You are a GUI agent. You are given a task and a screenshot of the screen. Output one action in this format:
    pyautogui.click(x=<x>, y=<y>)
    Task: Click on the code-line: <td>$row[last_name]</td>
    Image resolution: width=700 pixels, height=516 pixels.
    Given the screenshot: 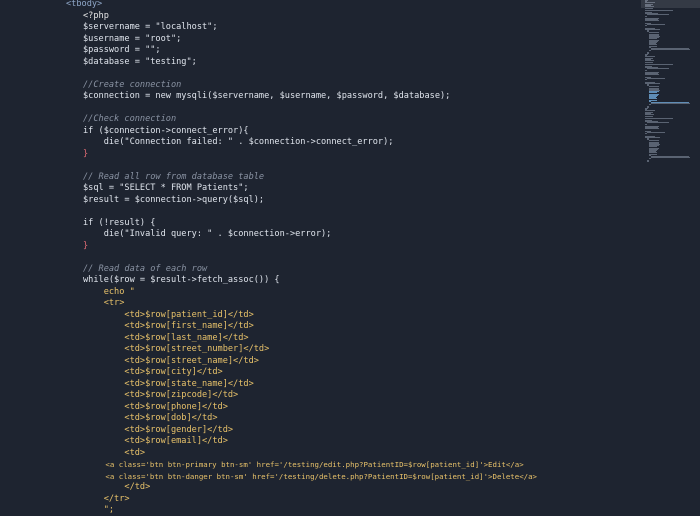 What is the action you would take?
    pyautogui.click(x=166, y=338)
    